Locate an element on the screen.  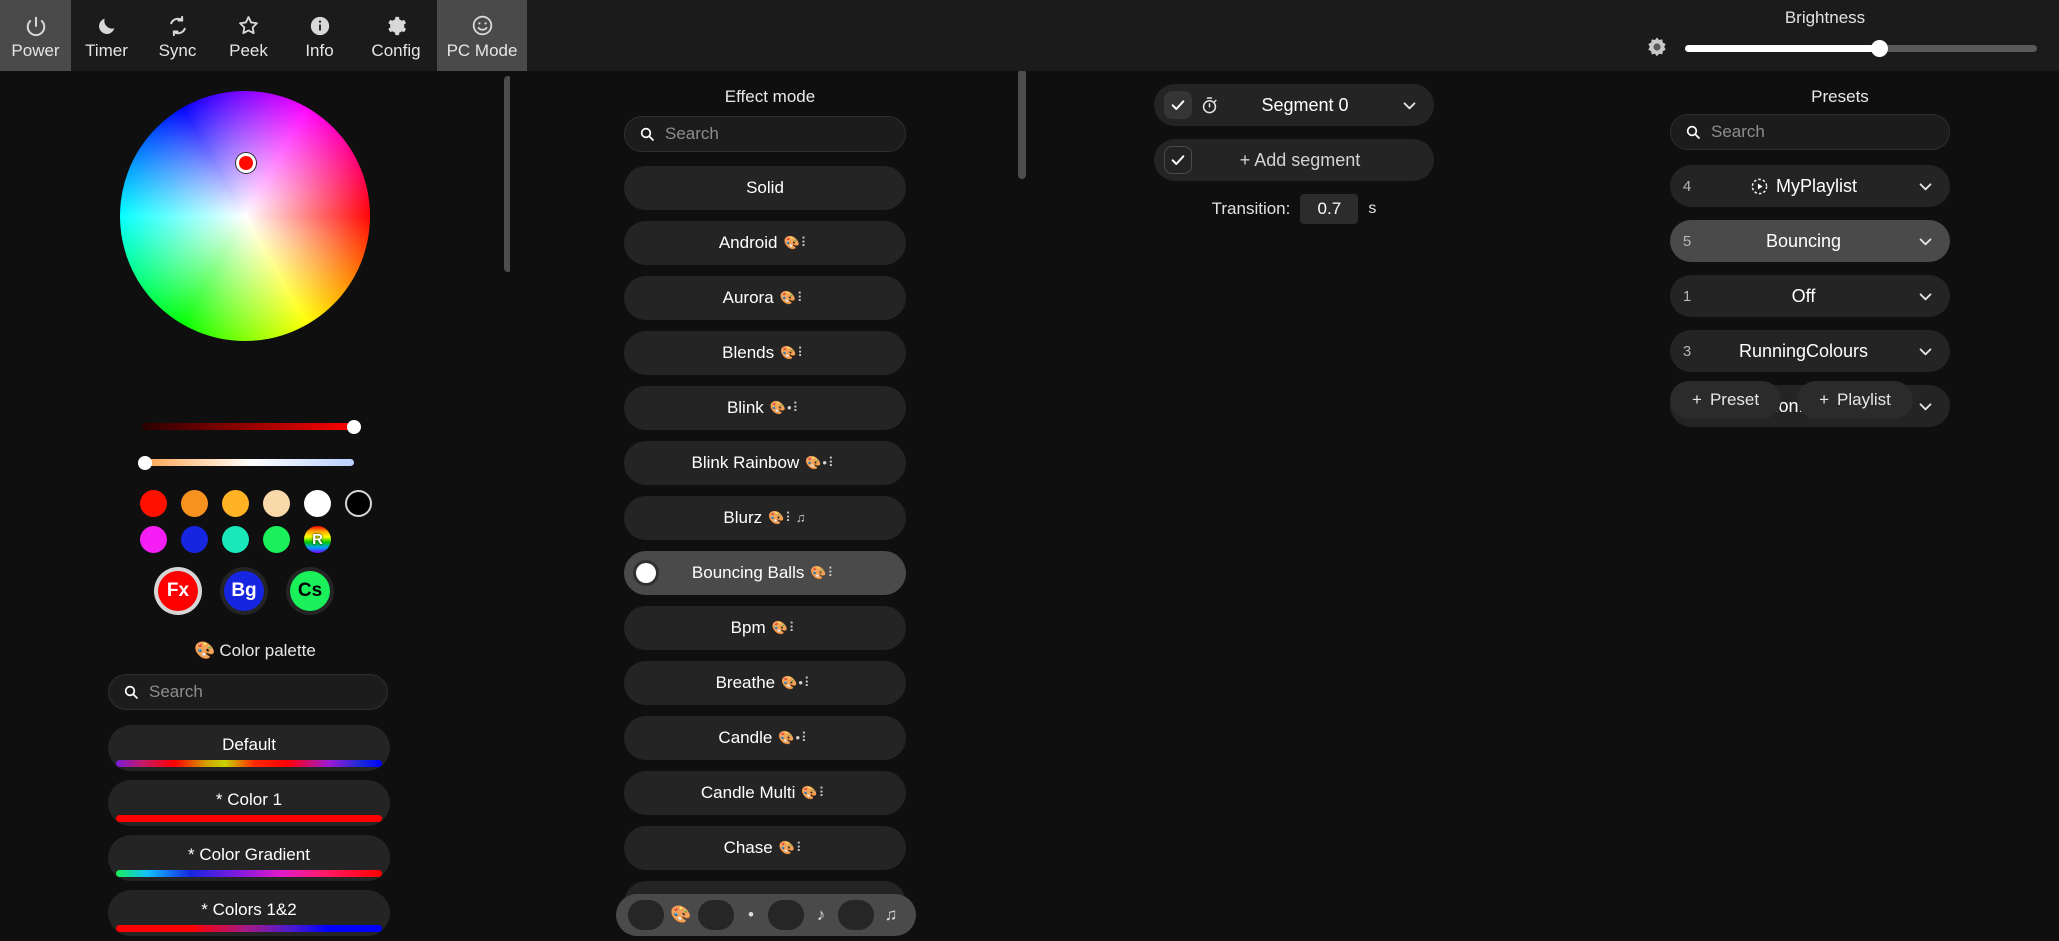
effect-list-item: Breathe 🎨•⠇ is located at coordinates (765, 683).